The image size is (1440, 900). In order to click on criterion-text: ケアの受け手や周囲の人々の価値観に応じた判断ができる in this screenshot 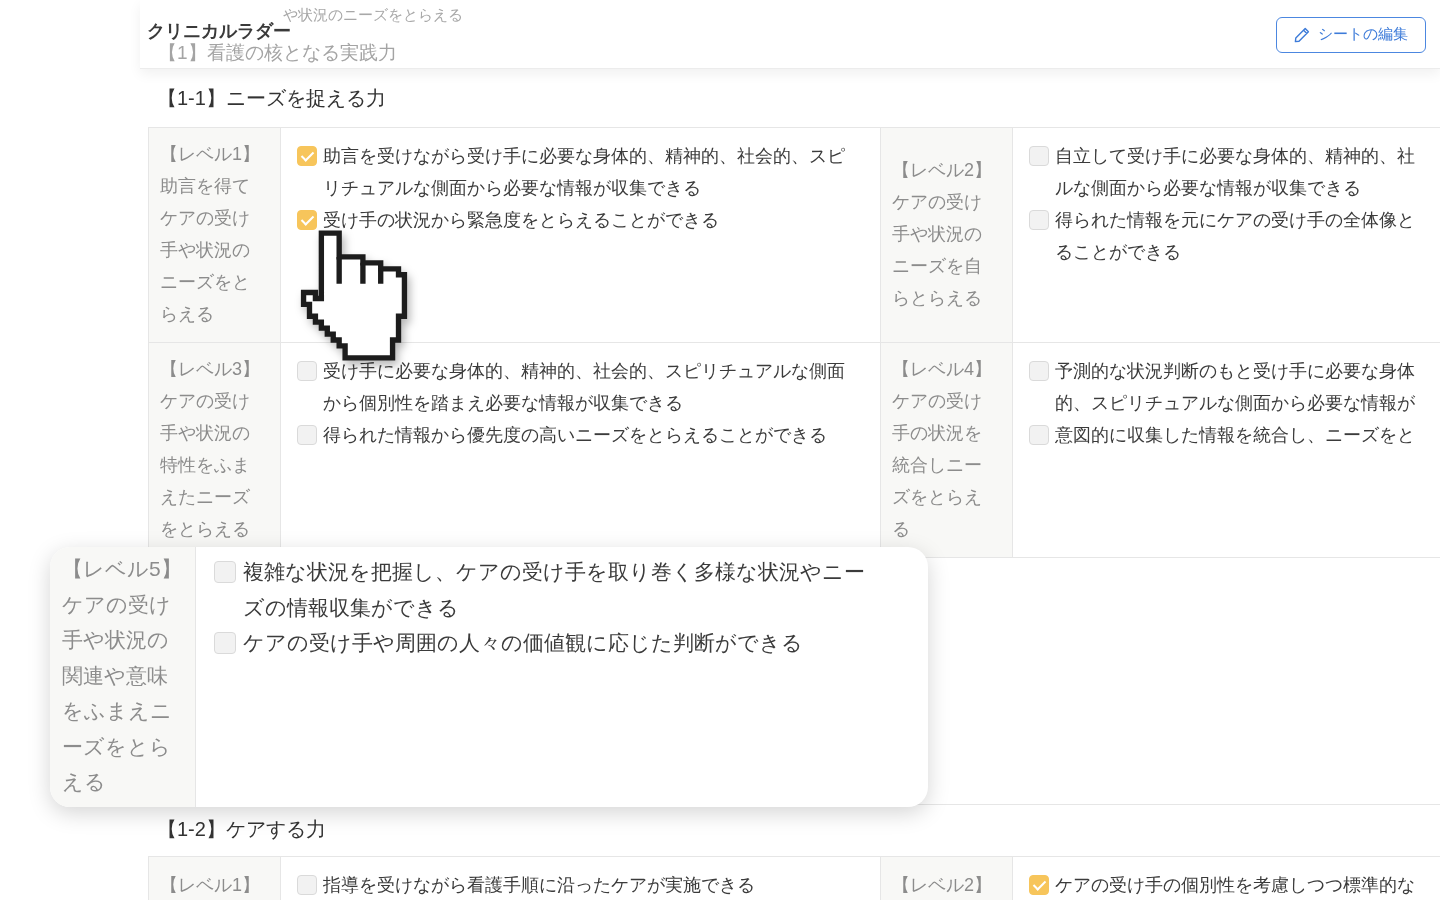, I will do `click(523, 643)`.